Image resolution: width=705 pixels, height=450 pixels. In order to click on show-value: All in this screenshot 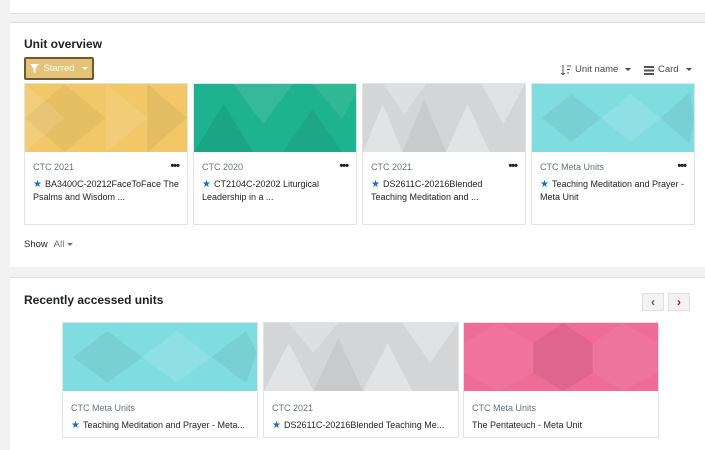, I will do `click(59, 244)`.